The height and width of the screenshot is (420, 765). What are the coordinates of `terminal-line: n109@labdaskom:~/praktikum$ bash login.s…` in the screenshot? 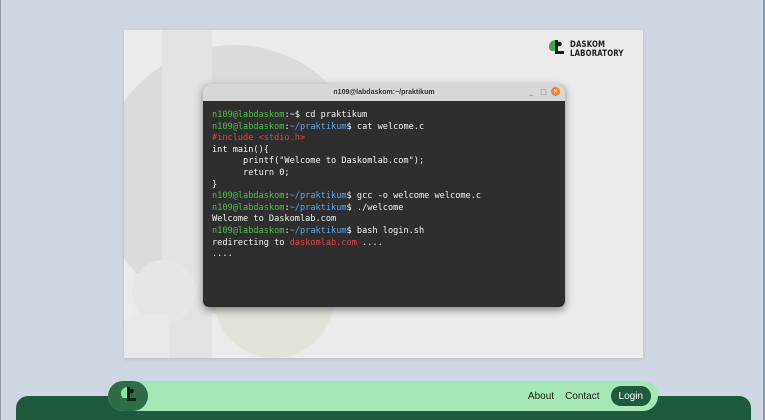 It's located at (384, 232).